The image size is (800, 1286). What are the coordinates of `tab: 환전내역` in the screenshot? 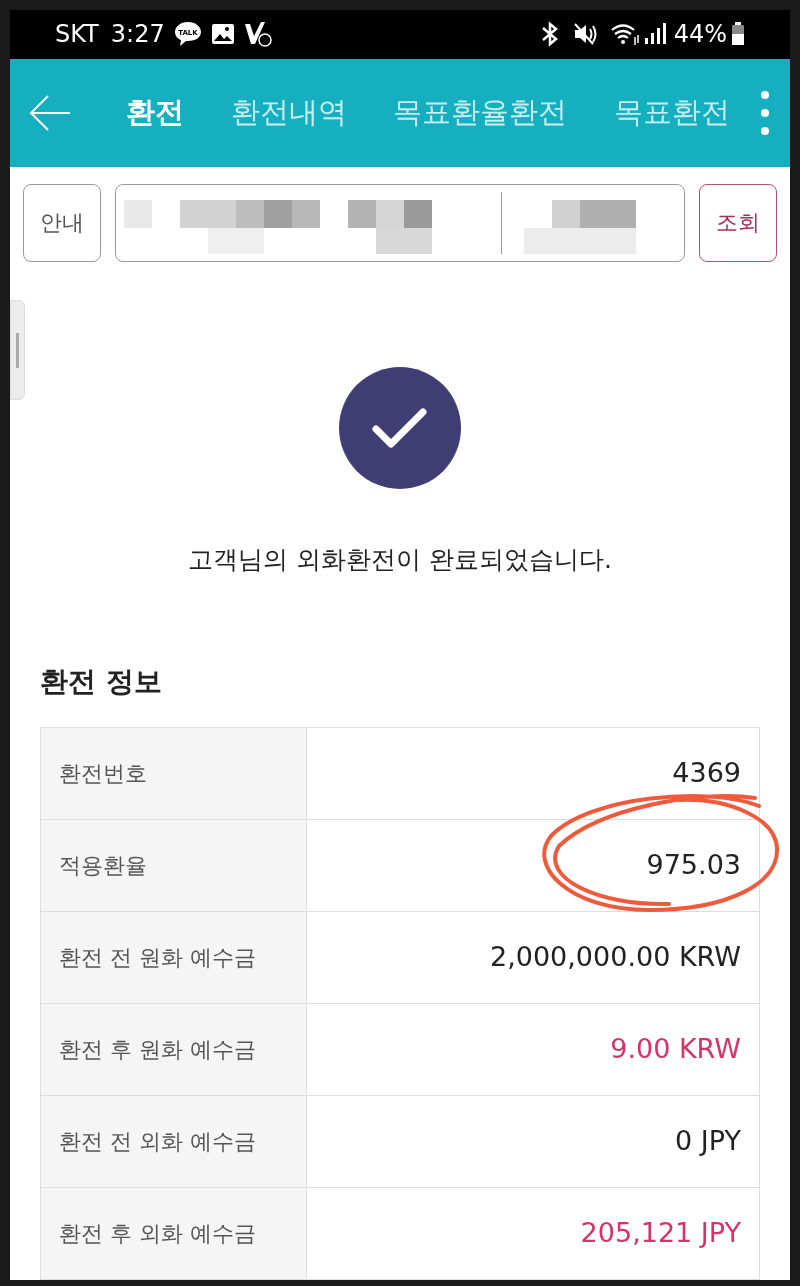 It's located at (288, 112).